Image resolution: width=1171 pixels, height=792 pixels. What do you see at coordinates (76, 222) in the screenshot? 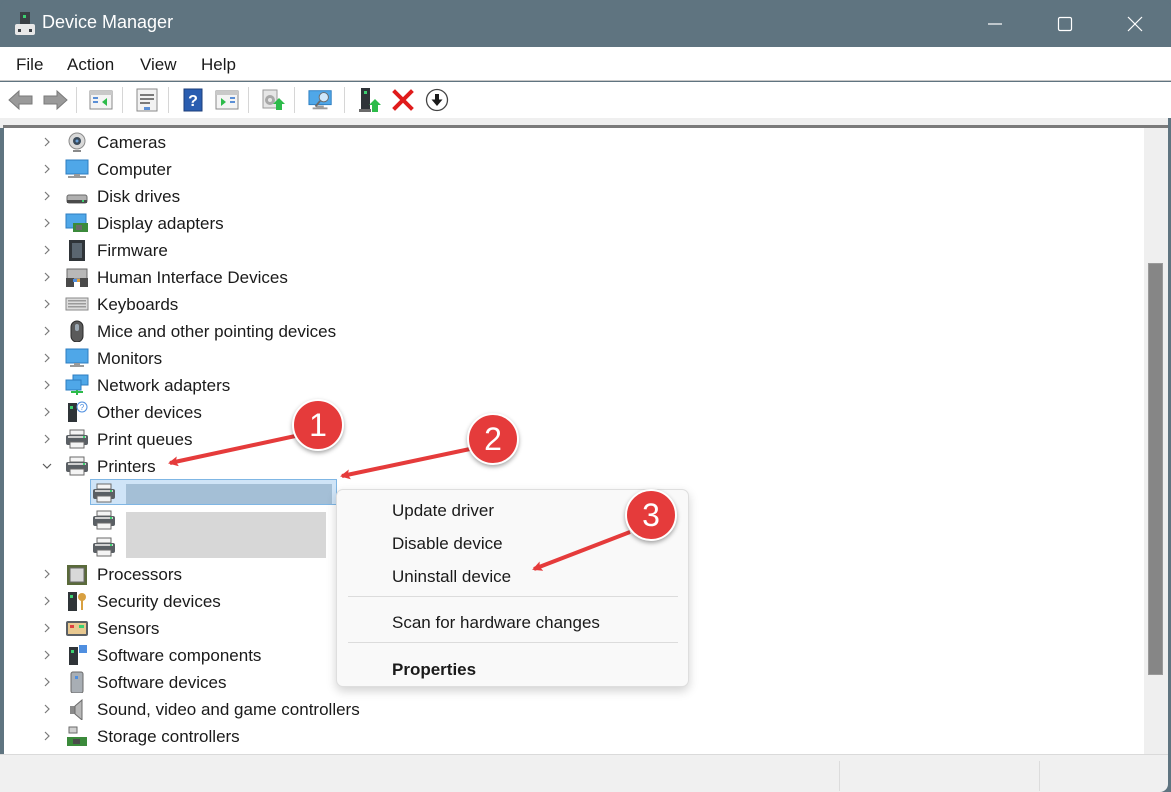
I see `display-adapter-icon` at bounding box center [76, 222].